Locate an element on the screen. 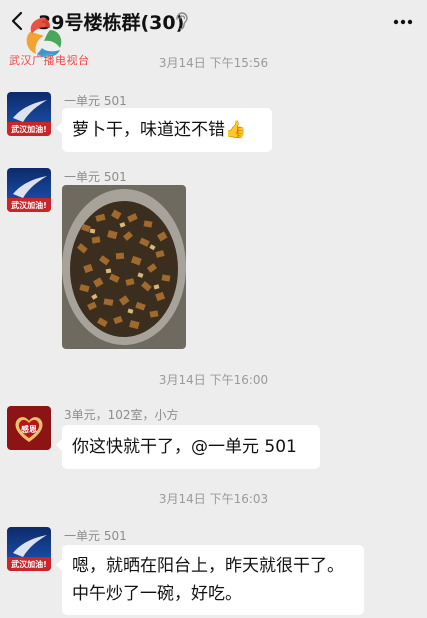 This screenshot has width=427, height=618. avatar: 感恩 is located at coordinates (29, 428).